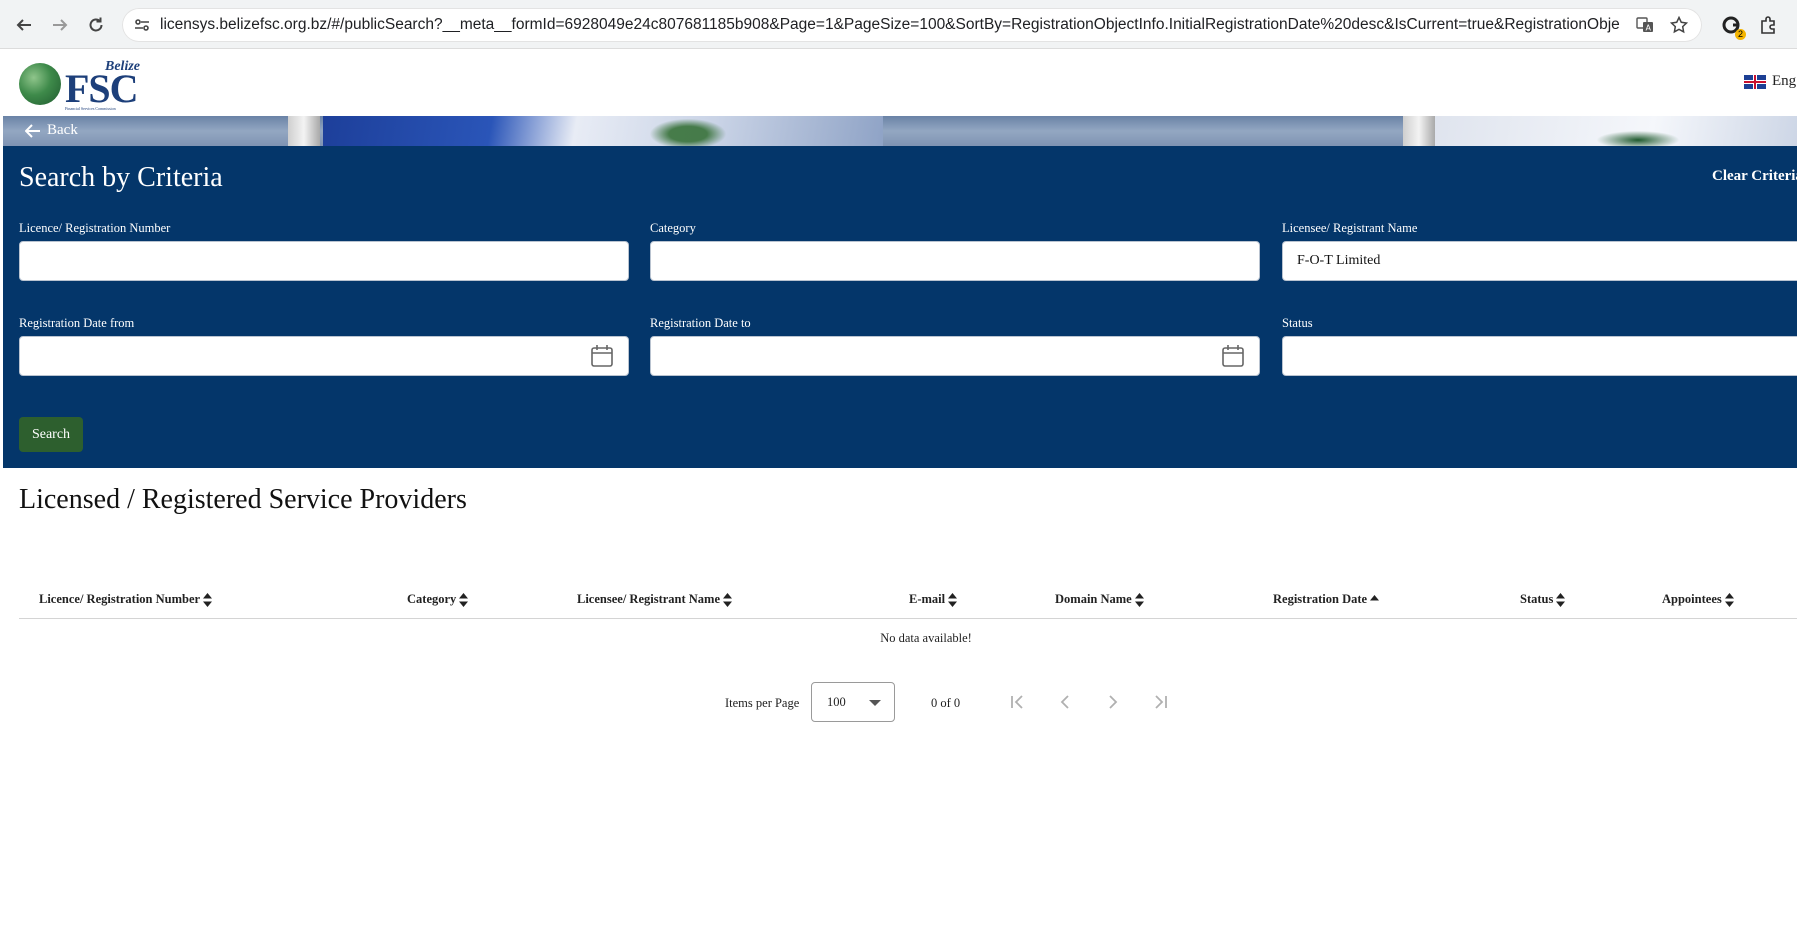 Image resolution: width=1797 pixels, height=950 pixels. What do you see at coordinates (926, 638) in the screenshot?
I see `no-data-message: No data available!` at bounding box center [926, 638].